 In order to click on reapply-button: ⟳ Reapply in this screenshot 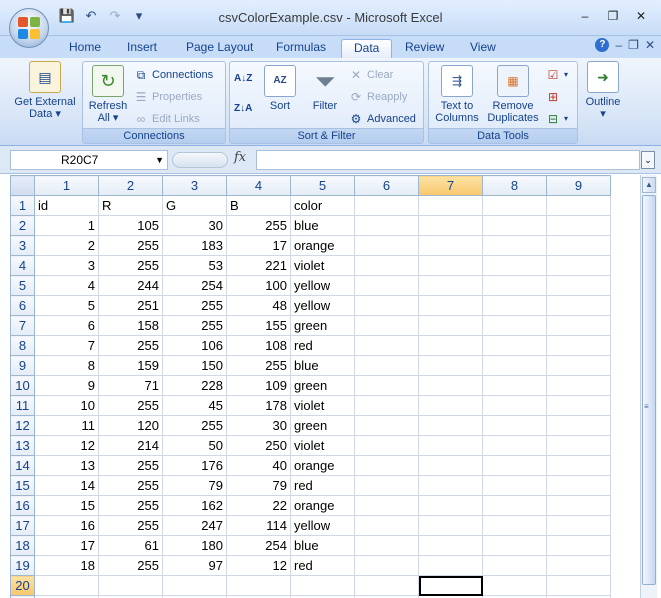, I will do `click(377, 97)`.